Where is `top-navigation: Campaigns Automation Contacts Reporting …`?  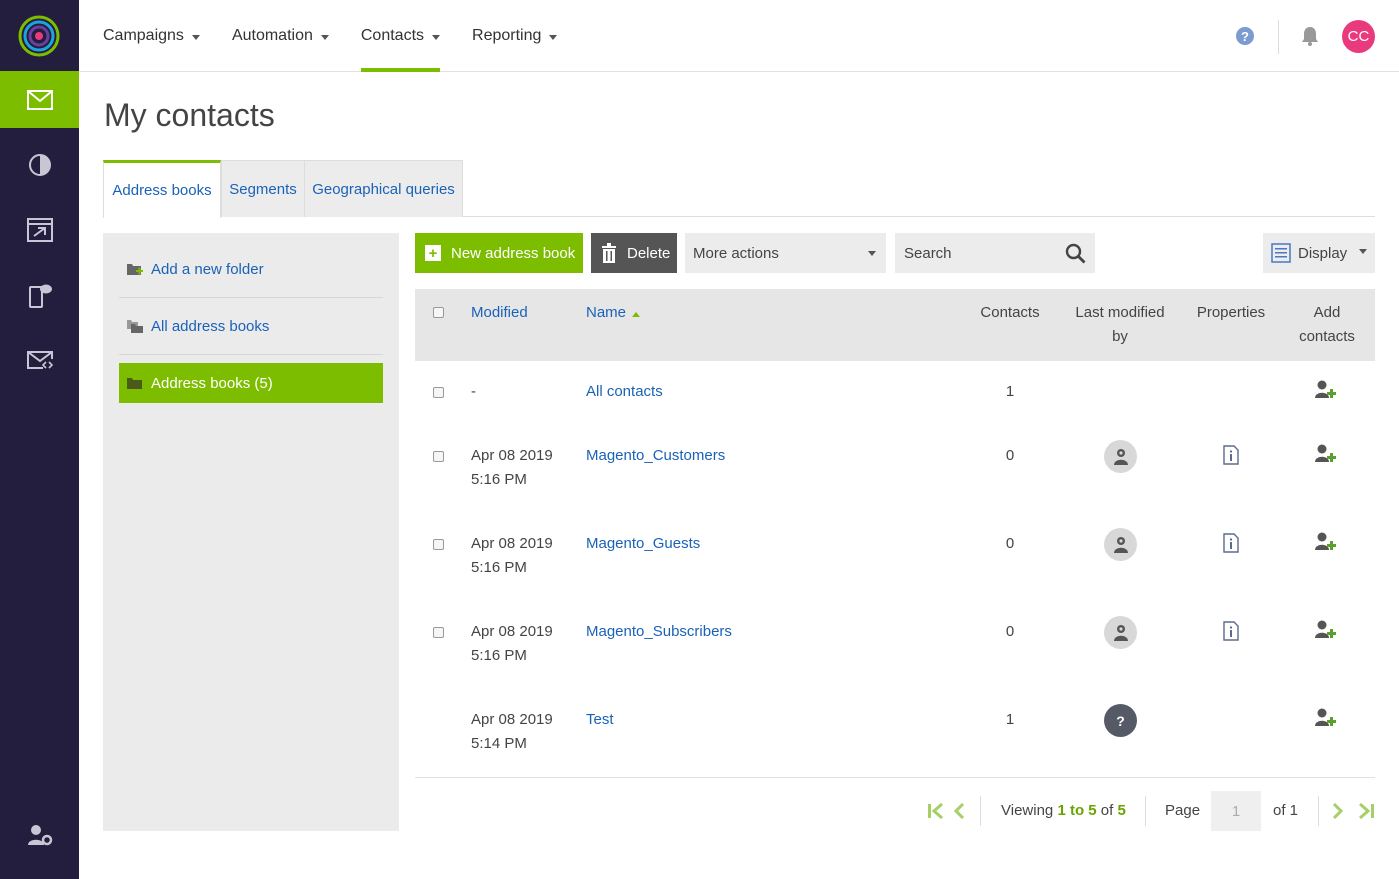
top-navigation: Campaigns Automation Contacts Reporting … is located at coordinates (739, 36).